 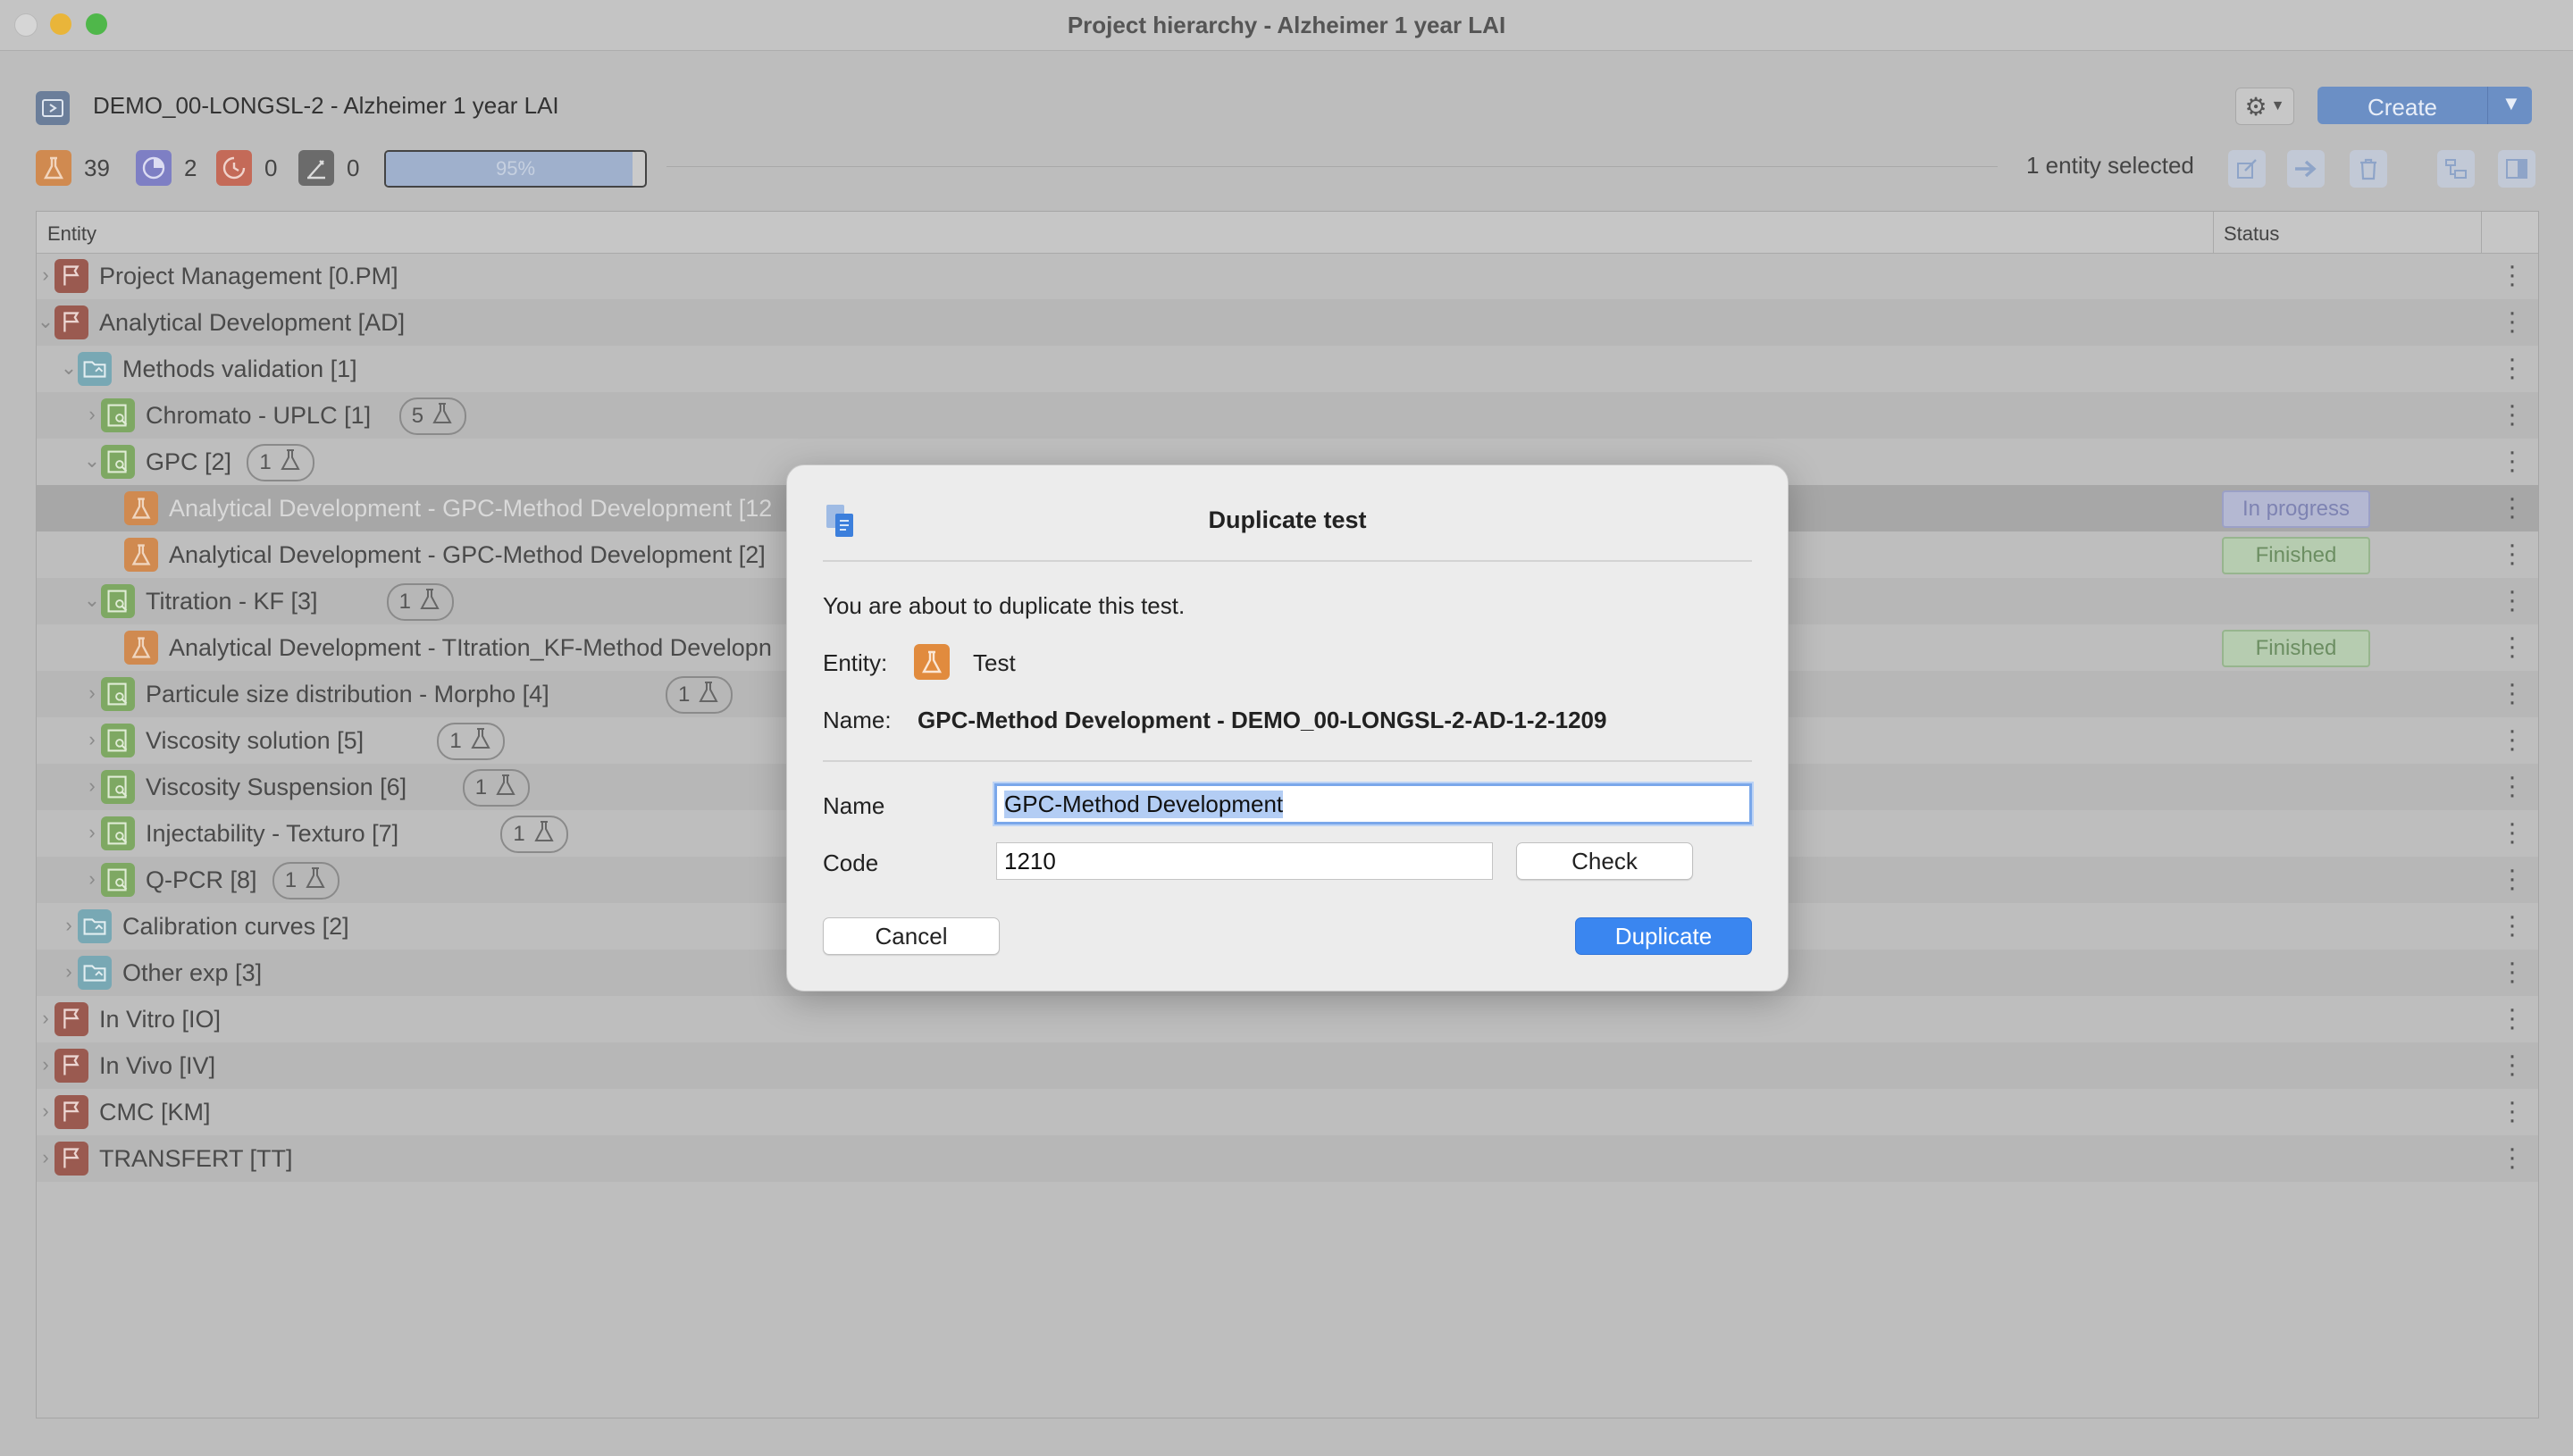 I want to click on table-row: › In Vitro [IO] · · ·, so click(x=1287, y=1019).